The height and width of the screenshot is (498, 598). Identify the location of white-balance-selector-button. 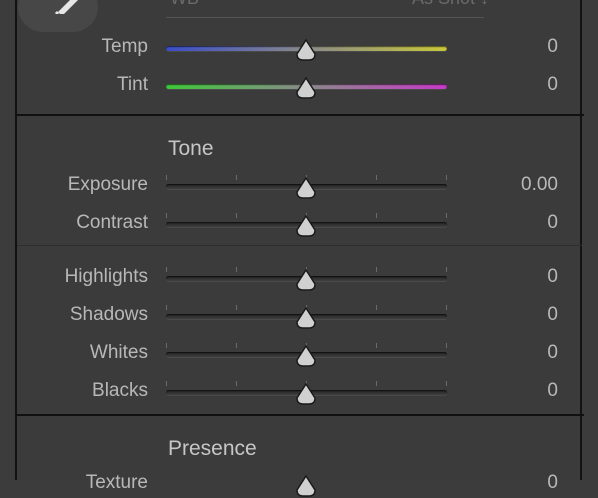
(58, 16).